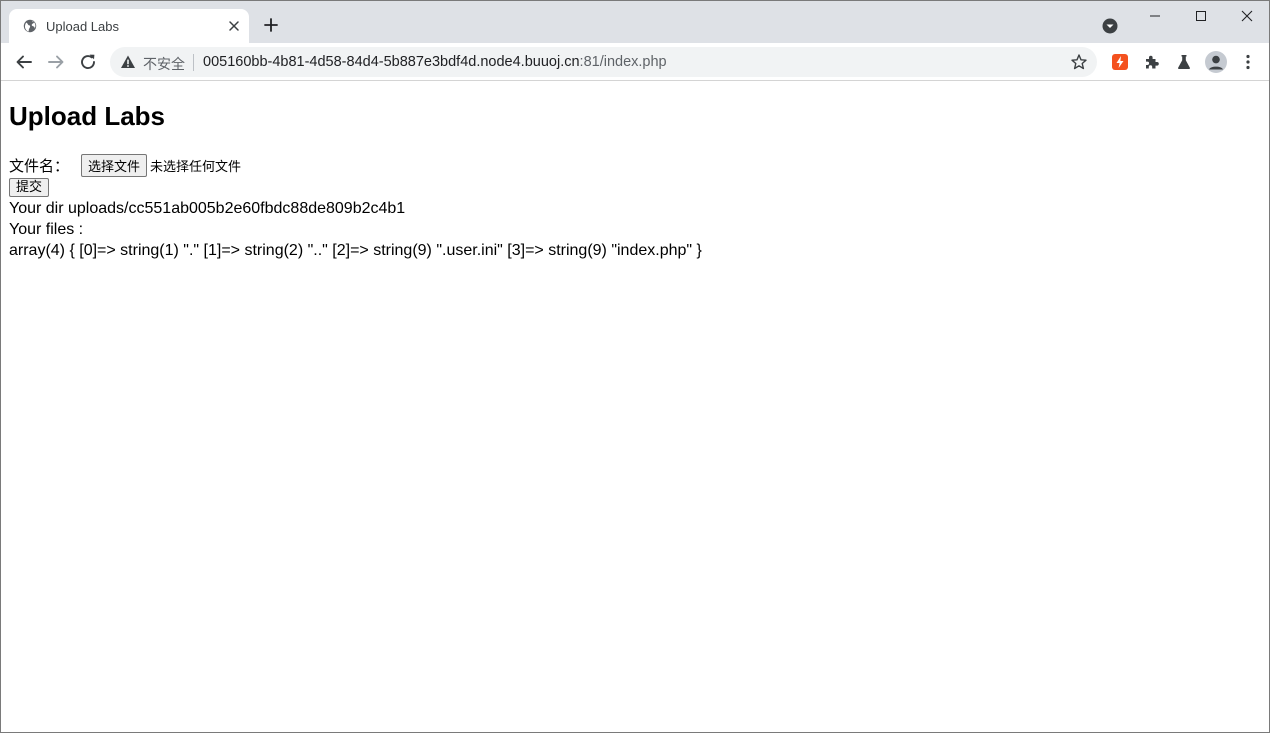 Image resolution: width=1270 pixels, height=733 pixels. What do you see at coordinates (88, 62) in the screenshot?
I see `reload-icon` at bounding box center [88, 62].